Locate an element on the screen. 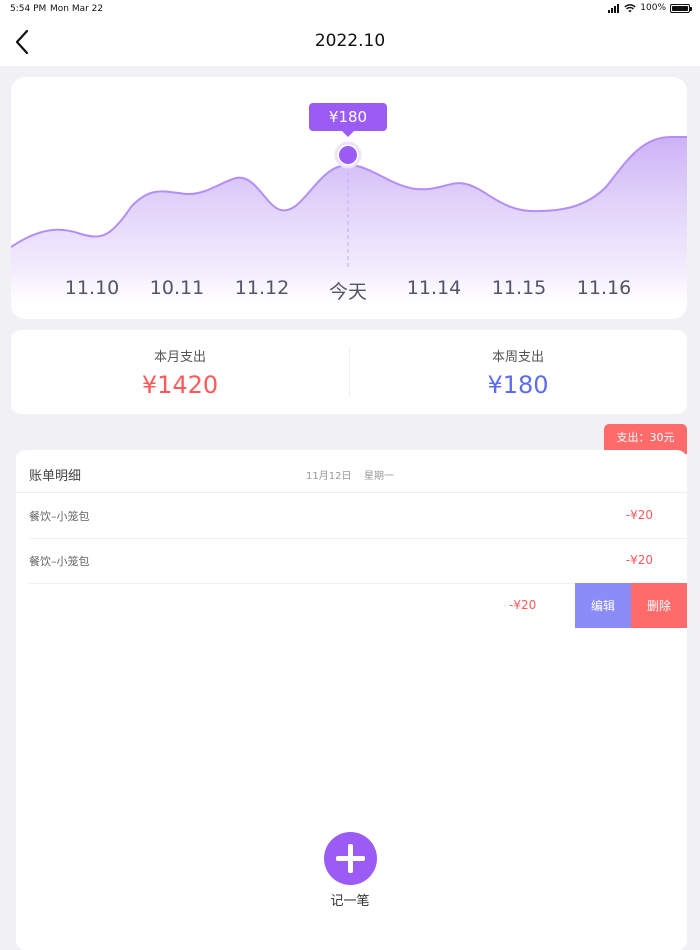  month-summary: 本月支出 ¥1420 is located at coordinates (180, 372).